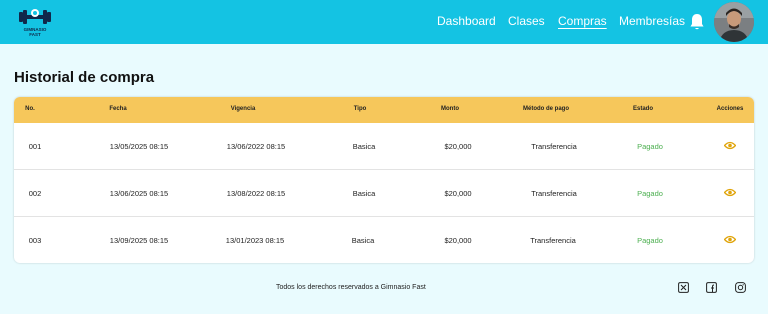 This screenshot has width=768, height=314. Describe the element at coordinates (730, 109) in the screenshot. I see `column-header-acciones: Acciones` at that location.